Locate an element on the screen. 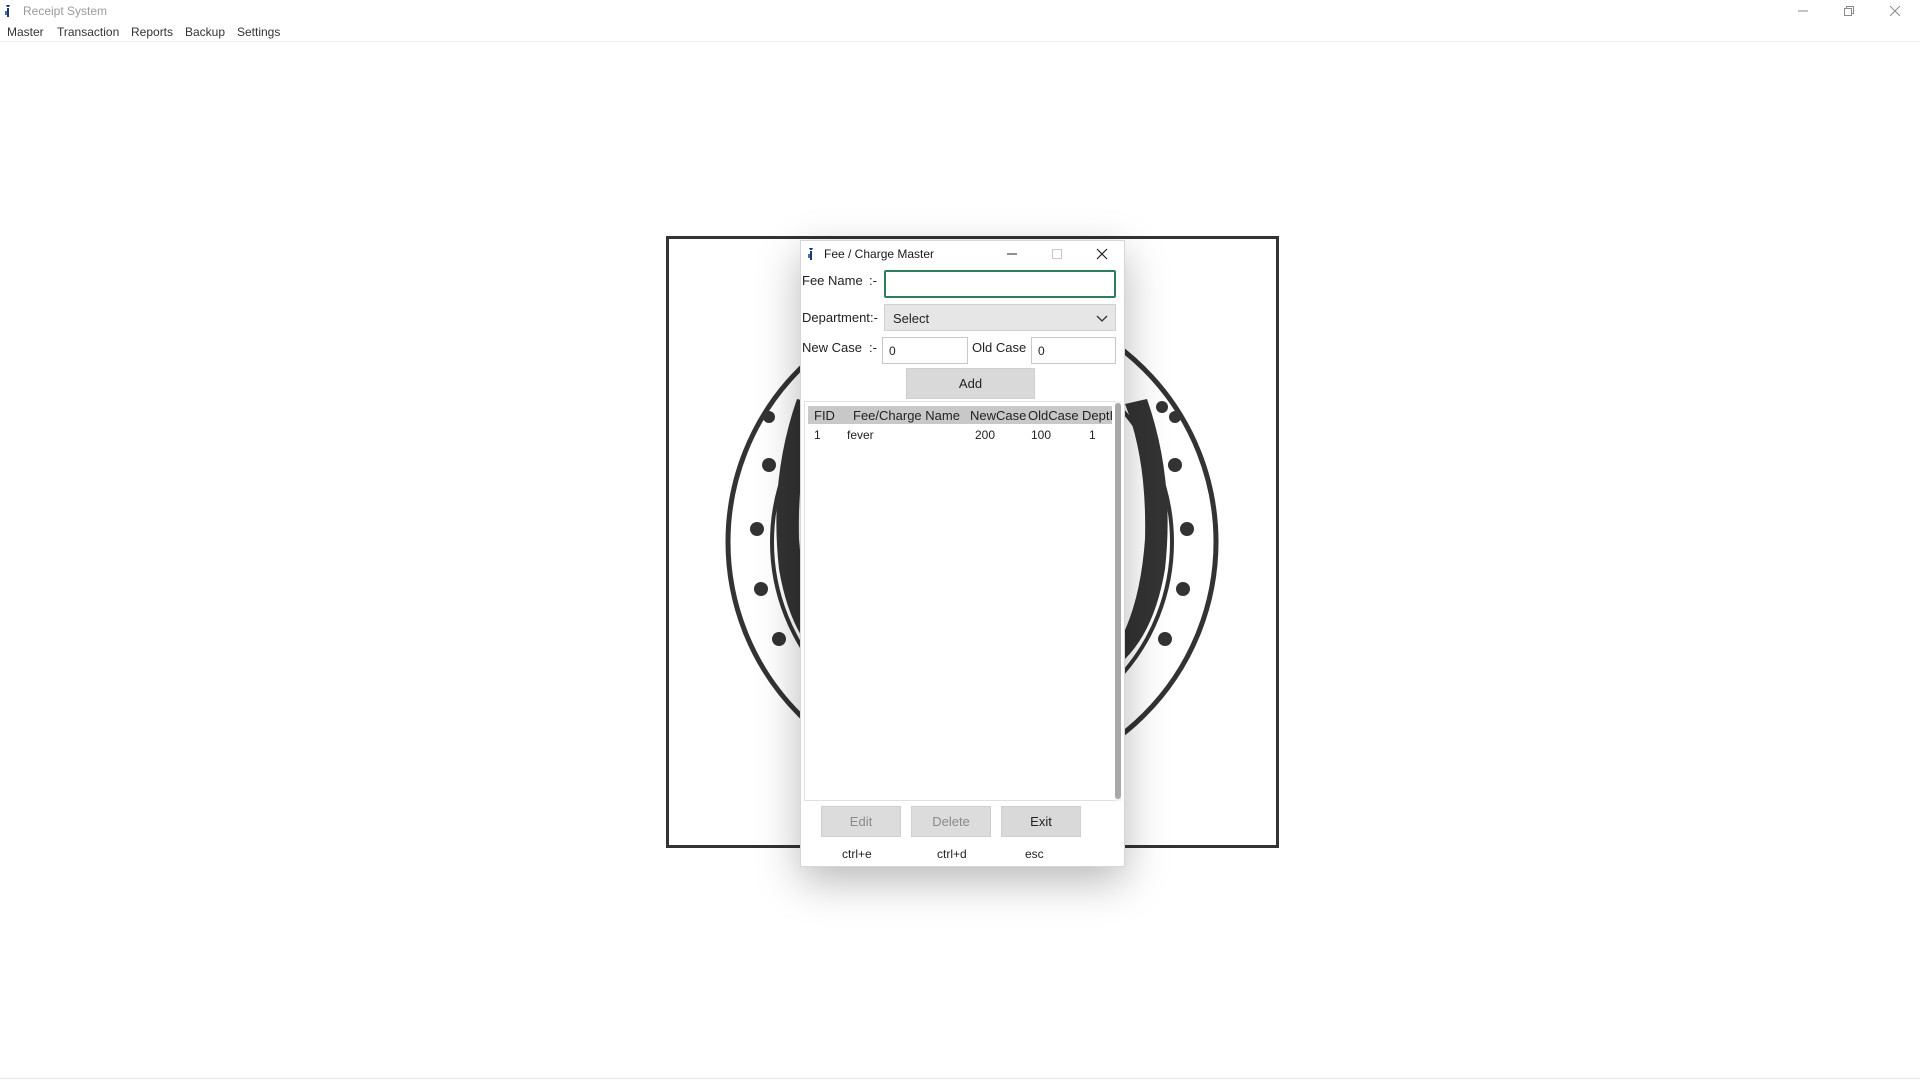  menu-master: Master is located at coordinates (25, 32).